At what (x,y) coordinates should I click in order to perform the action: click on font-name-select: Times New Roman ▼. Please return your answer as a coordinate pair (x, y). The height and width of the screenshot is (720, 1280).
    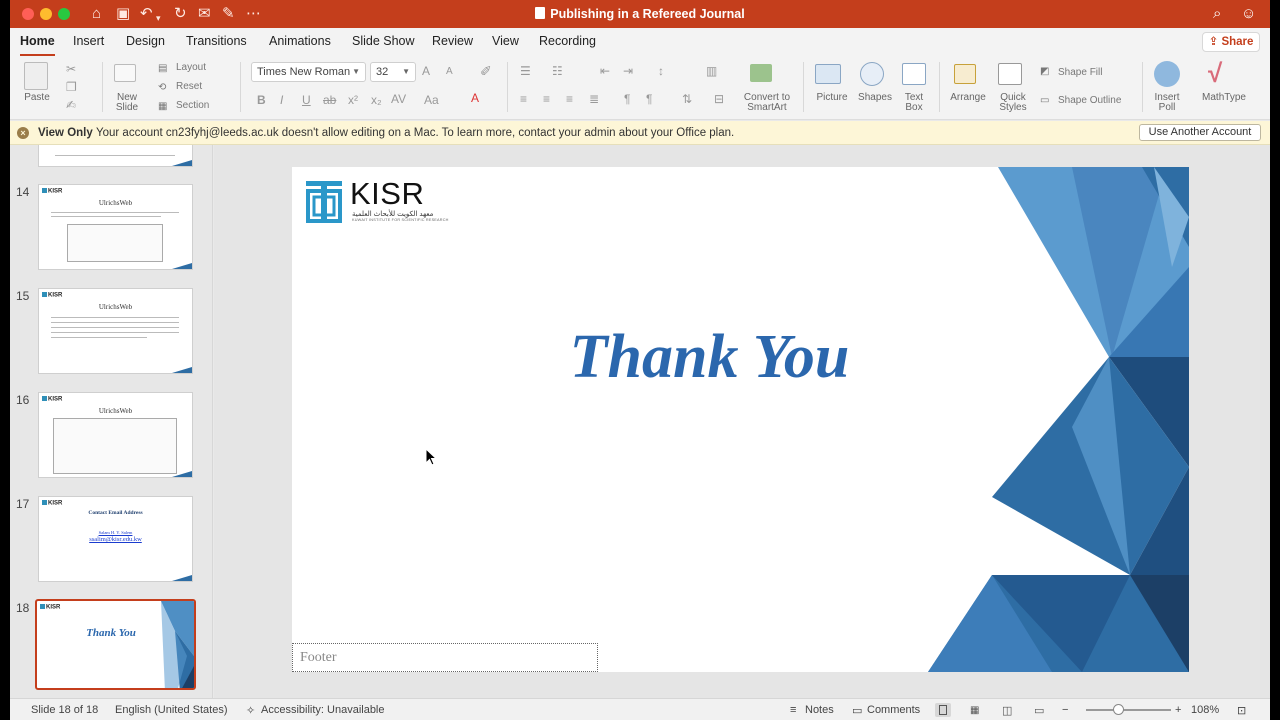
    Looking at the image, I should click on (308, 72).